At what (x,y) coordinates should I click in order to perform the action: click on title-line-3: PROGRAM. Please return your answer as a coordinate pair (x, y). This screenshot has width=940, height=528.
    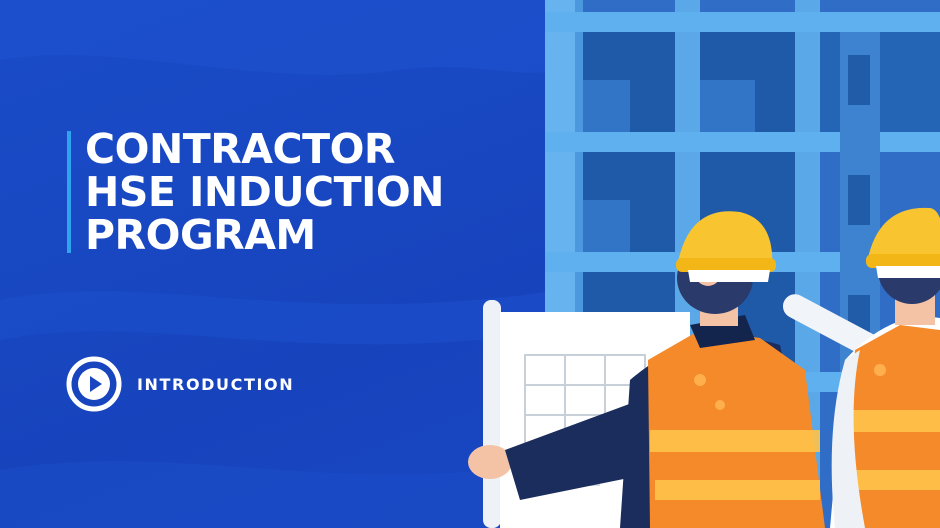
    Looking at the image, I should click on (200, 235).